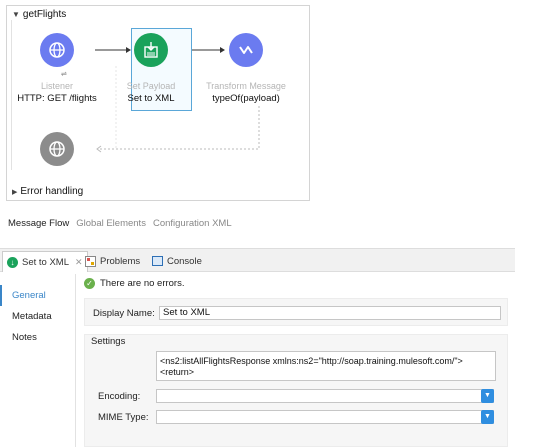 The height and width of the screenshot is (447, 533). What do you see at coordinates (257, 260) in the screenshot?
I see `panel-tab-bar: ↓ Set to XML ✕ Problems Console` at bounding box center [257, 260].